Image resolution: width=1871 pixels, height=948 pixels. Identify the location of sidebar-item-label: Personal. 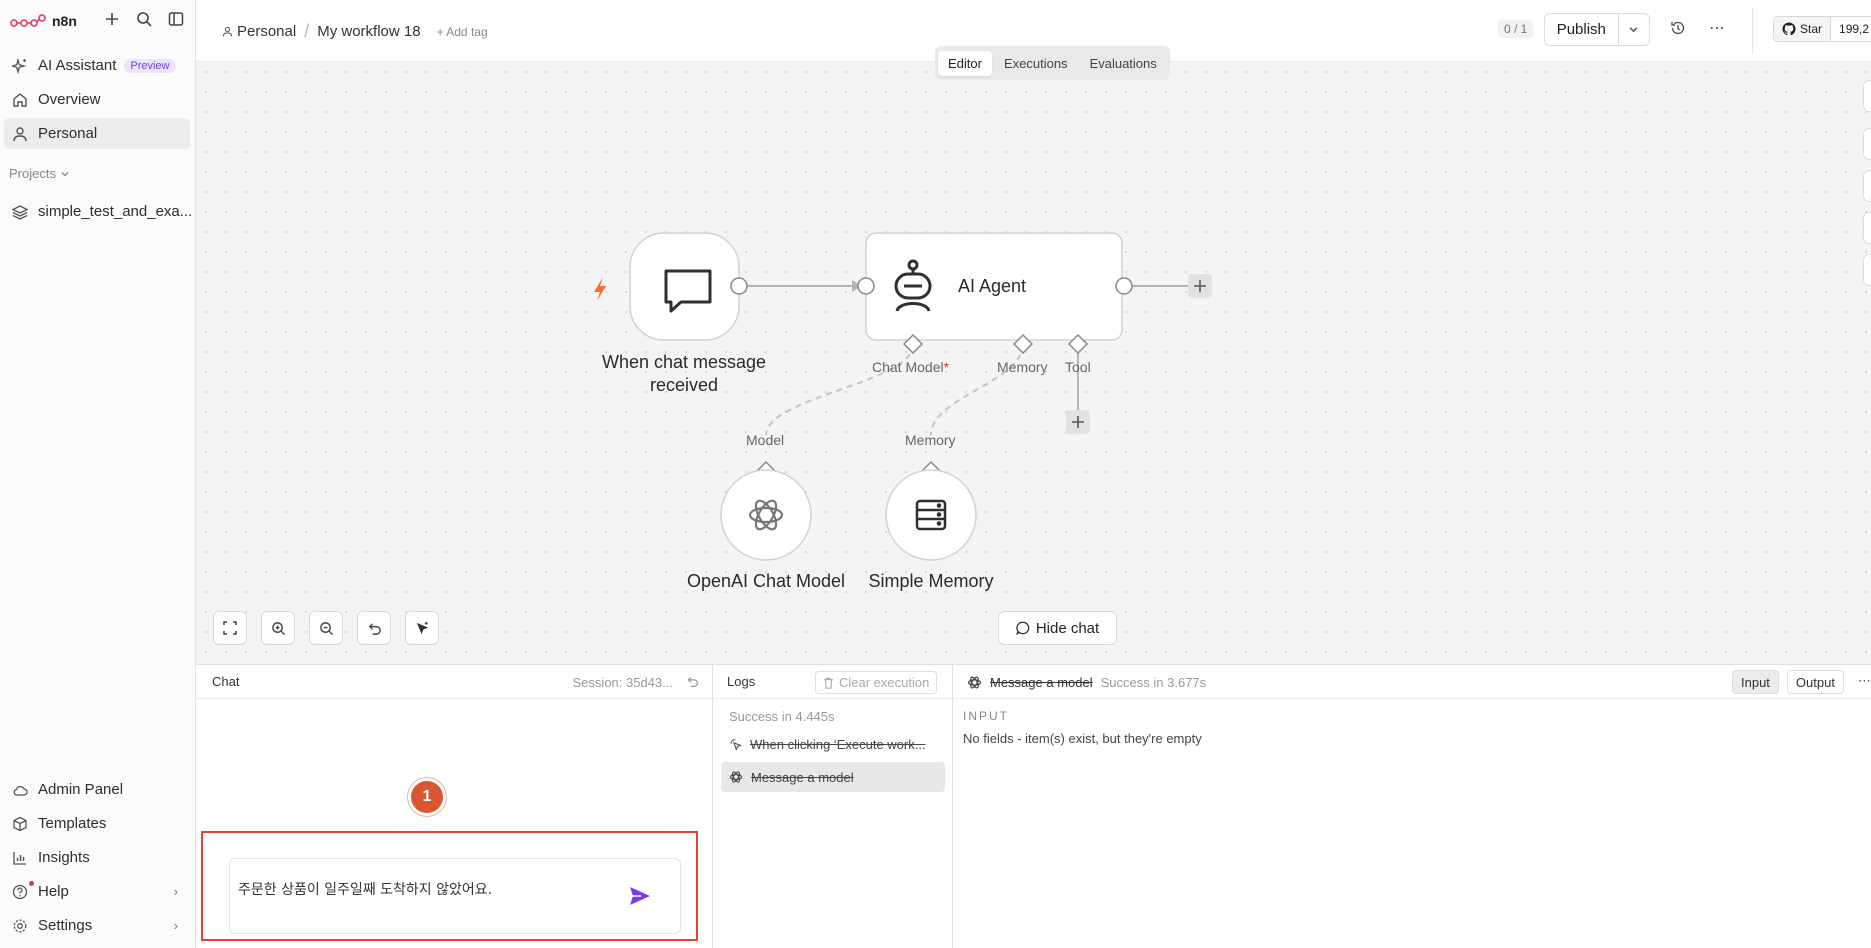
(68, 133).